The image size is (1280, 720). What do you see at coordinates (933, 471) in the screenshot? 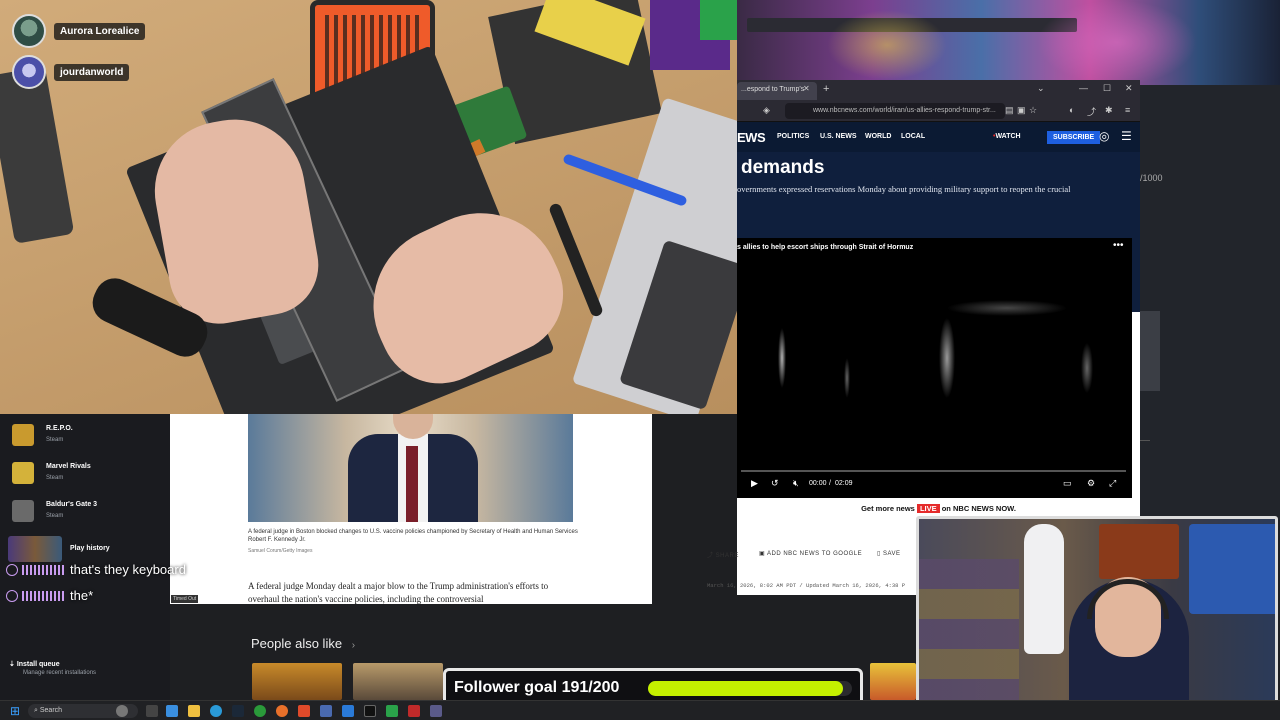
I see `progress-track` at bounding box center [933, 471].